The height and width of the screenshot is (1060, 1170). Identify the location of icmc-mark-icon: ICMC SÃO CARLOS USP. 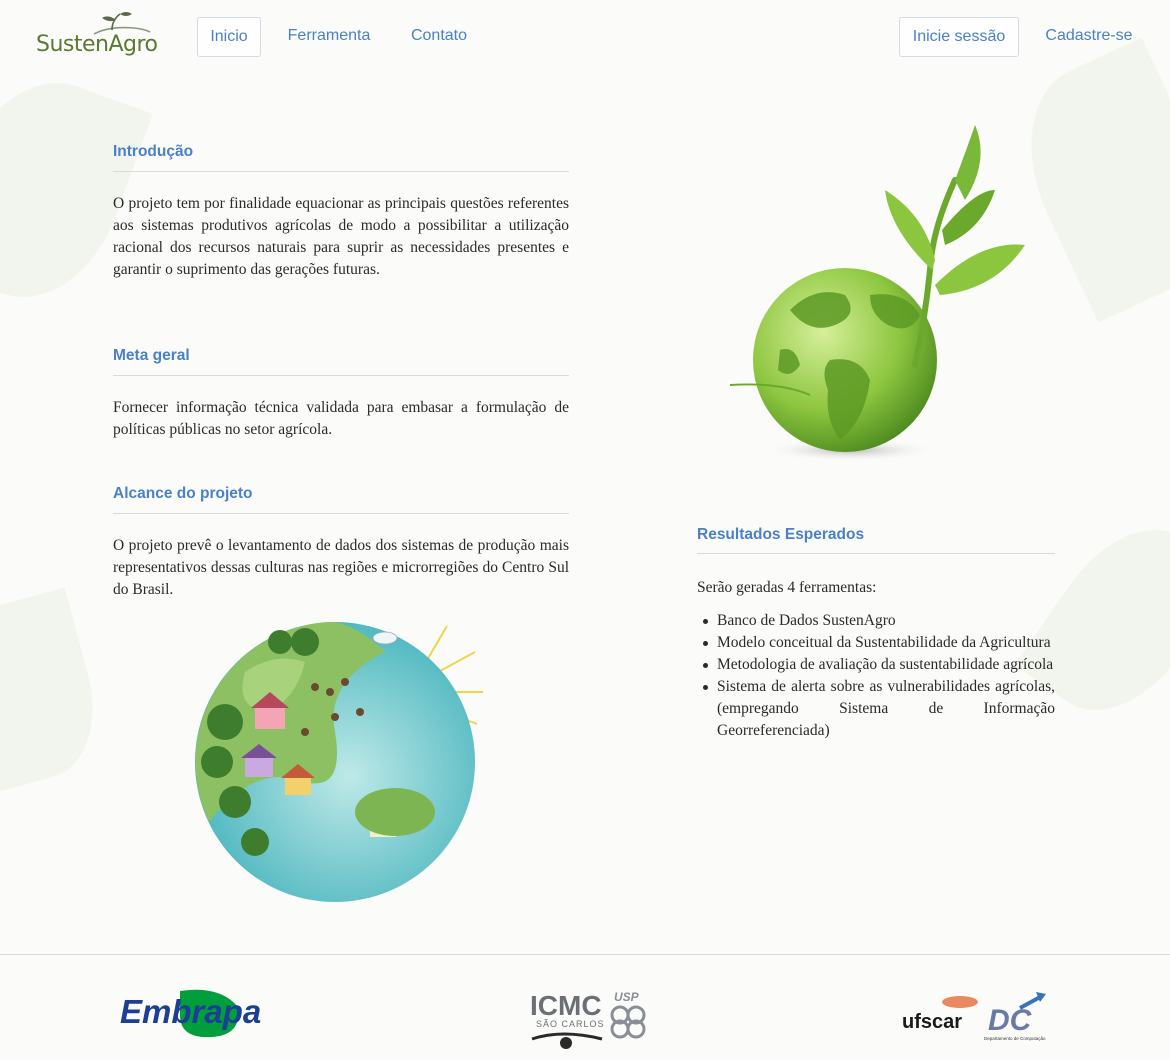
(588, 1019).